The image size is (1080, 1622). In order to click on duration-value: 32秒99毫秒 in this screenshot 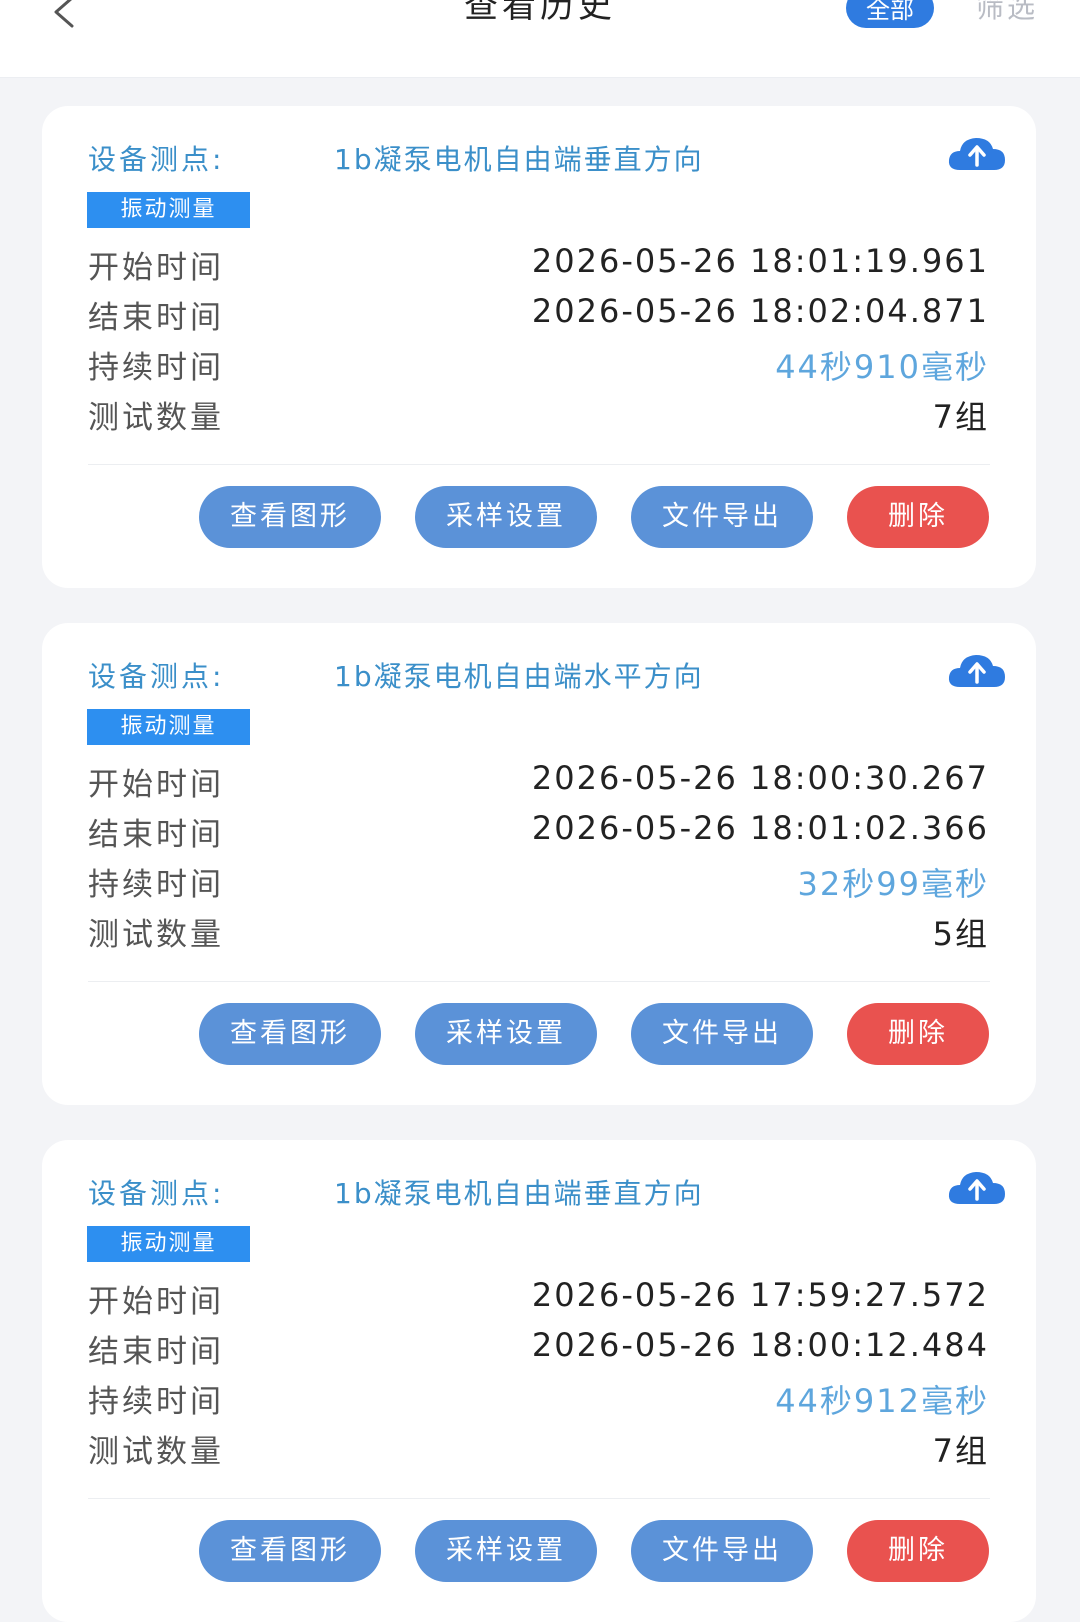, I will do `click(893, 884)`.